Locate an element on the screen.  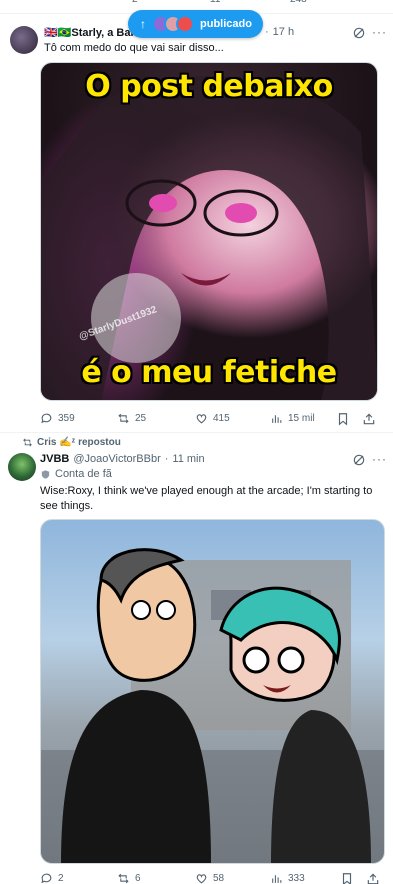
tweet-header: JVBB @JoaoVictorBBbr · 11 min is located at coordinates (122, 459).